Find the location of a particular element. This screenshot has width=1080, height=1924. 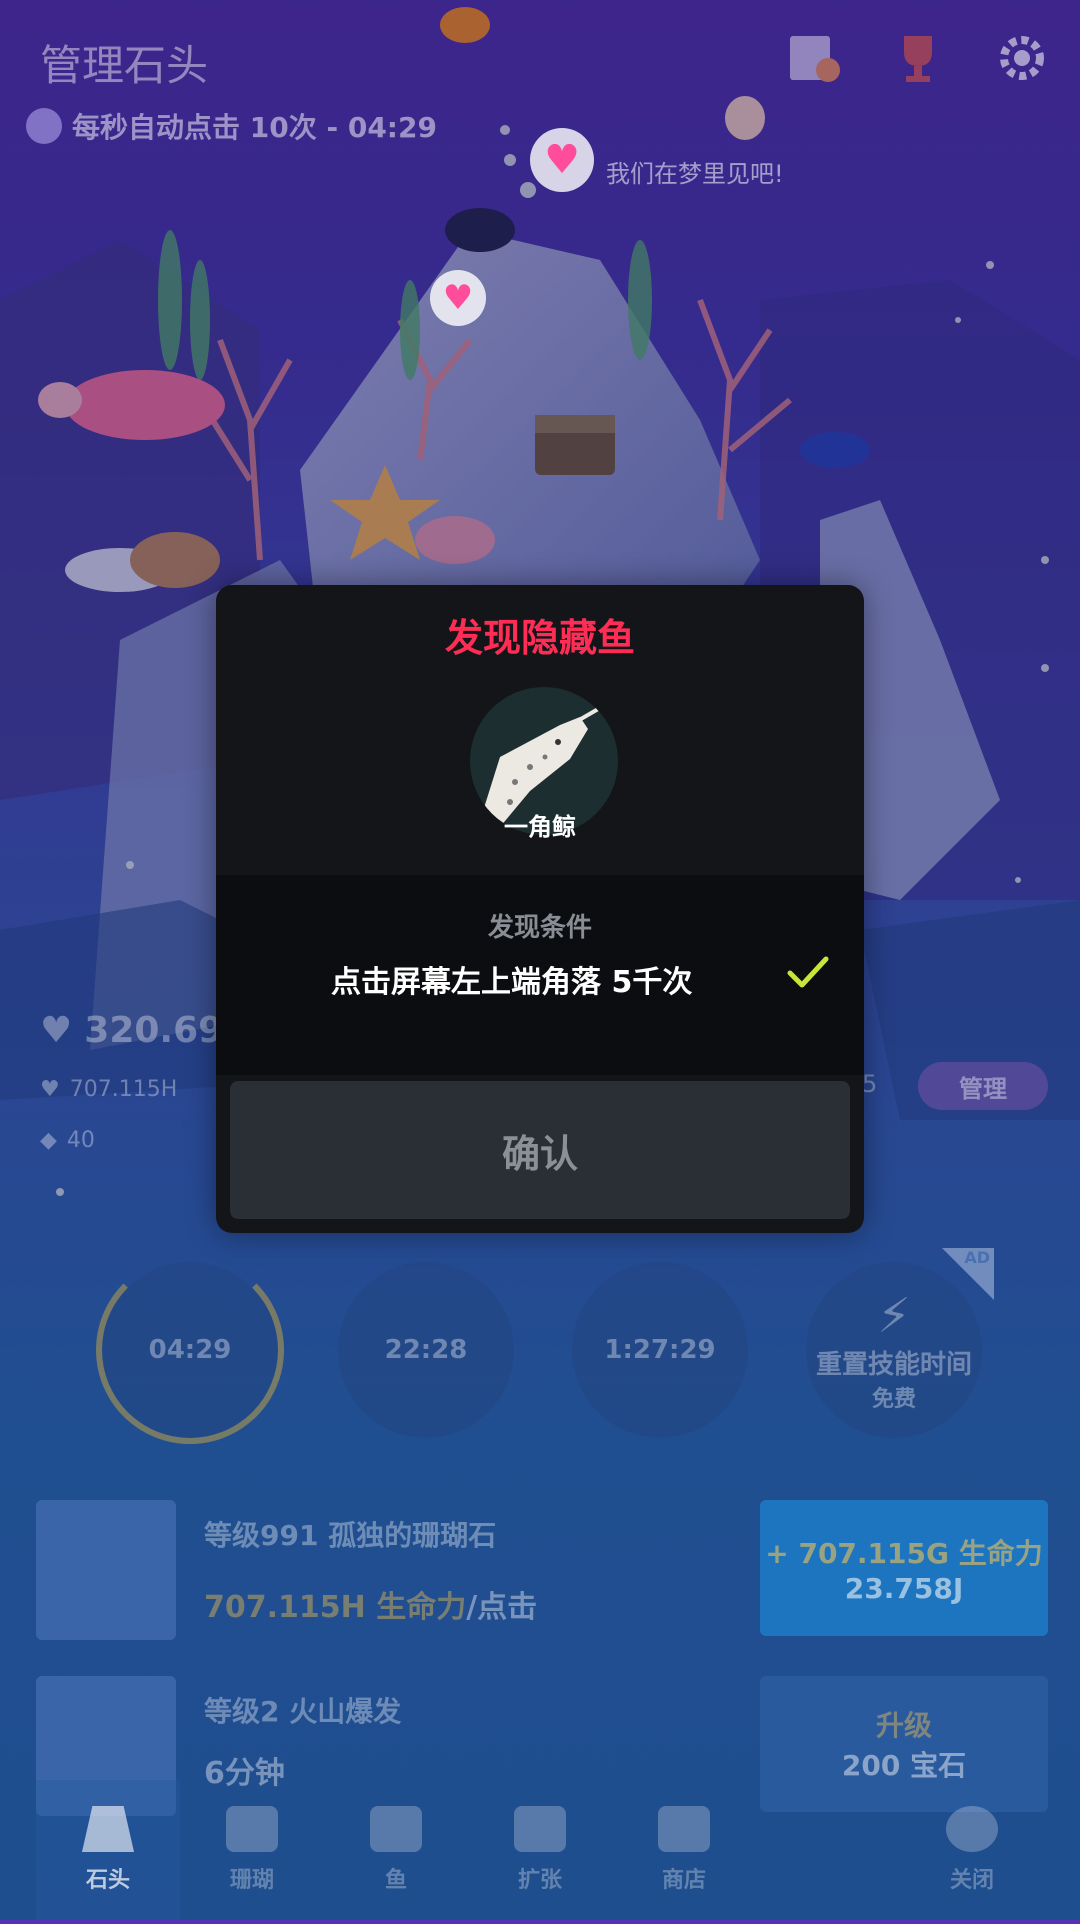

life-total: ♥ 320.69 is located at coordinates (131, 1030).